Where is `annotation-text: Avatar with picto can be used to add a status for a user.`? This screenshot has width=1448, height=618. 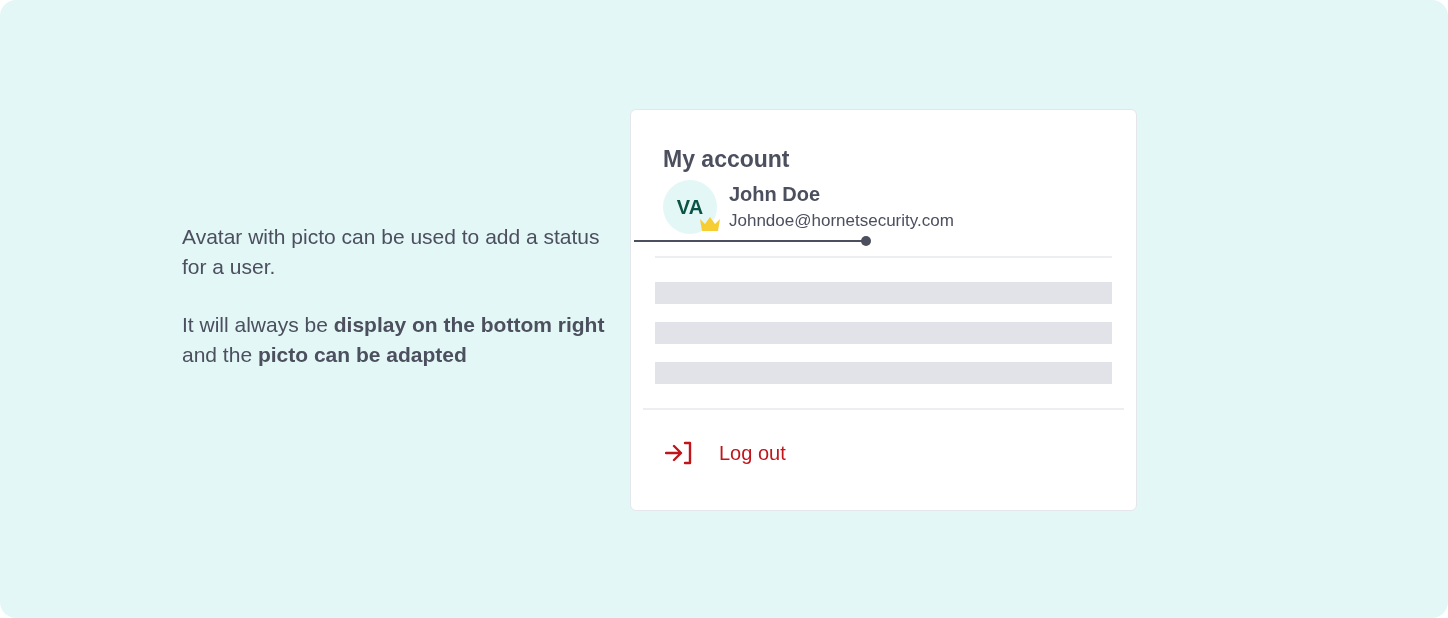 annotation-text: Avatar with picto can be used to add a status for a user. is located at coordinates (391, 252).